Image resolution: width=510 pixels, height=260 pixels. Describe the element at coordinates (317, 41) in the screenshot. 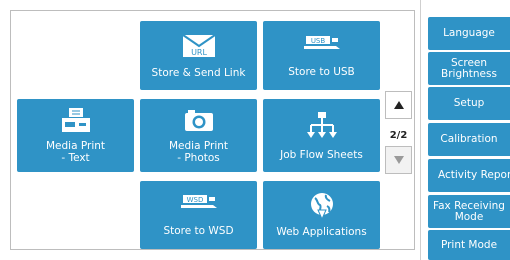

I see `svg-text: USB` at that location.